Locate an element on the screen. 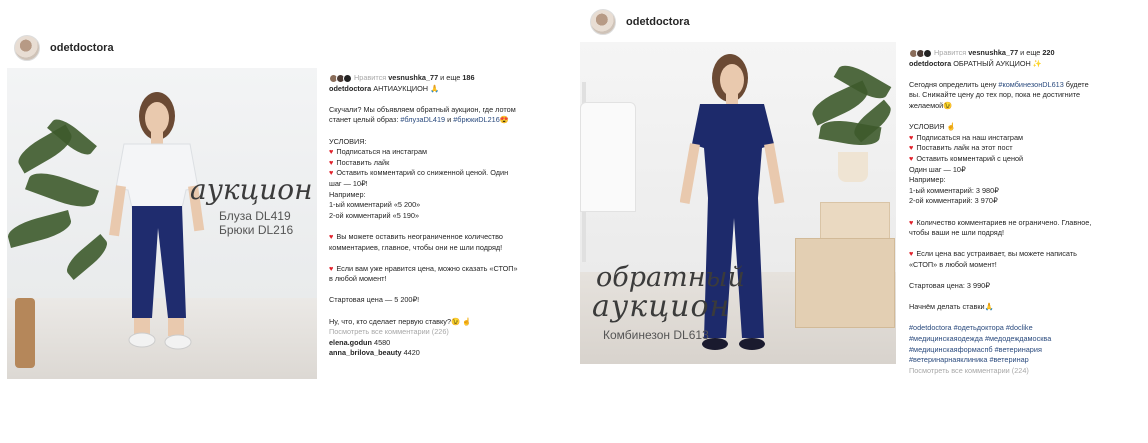  overlay-title-2: аукцион is located at coordinates (661, 306).